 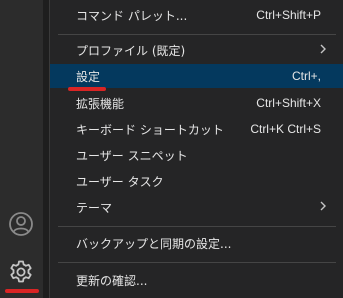 What do you see at coordinates (132, 155) in the screenshot?
I see `menu-item-label: ユーザー スニペット` at bounding box center [132, 155].